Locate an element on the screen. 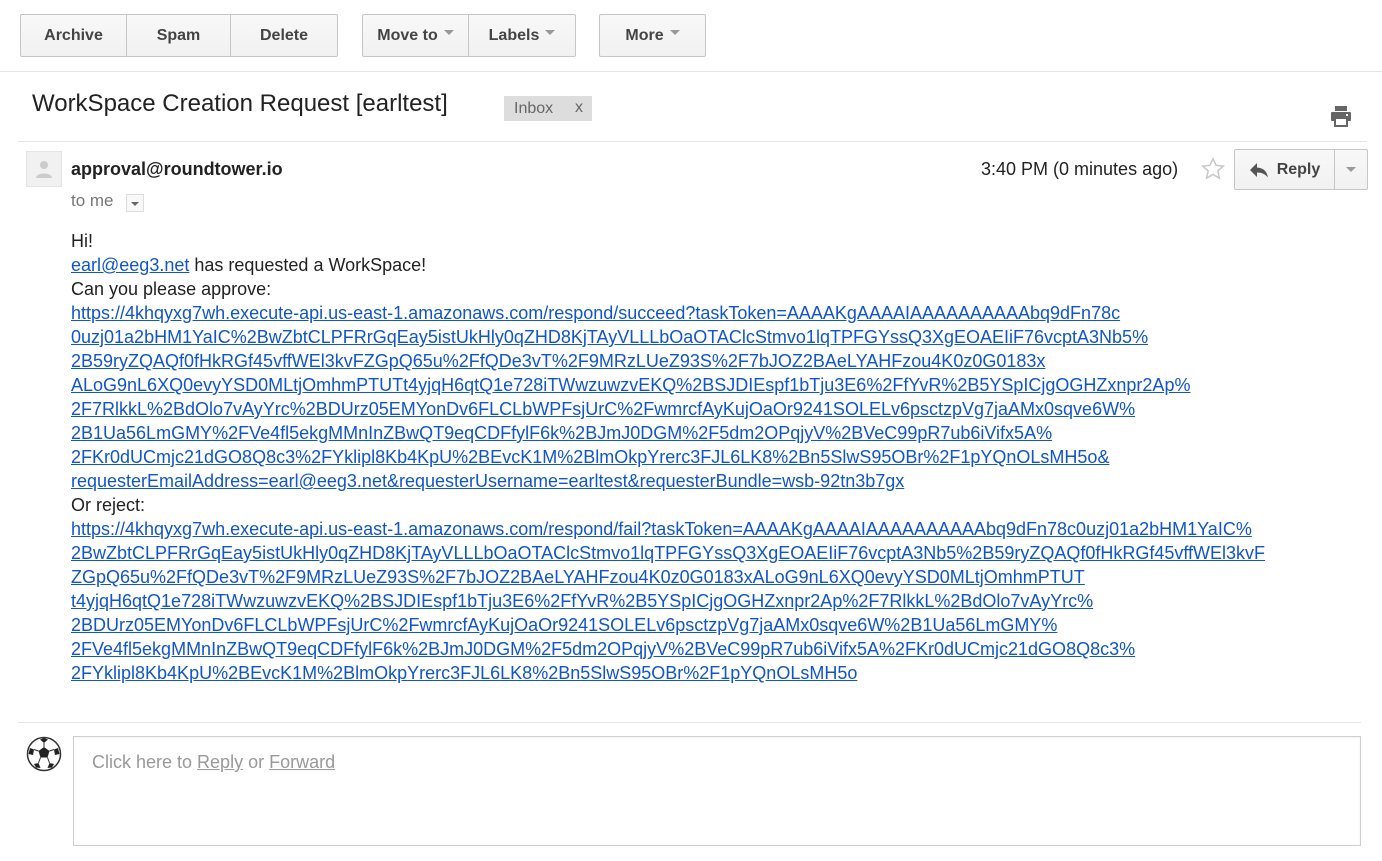 The image size is (1382, 861). reject-prompt: Or reject: is located at coordinates (108, 505).